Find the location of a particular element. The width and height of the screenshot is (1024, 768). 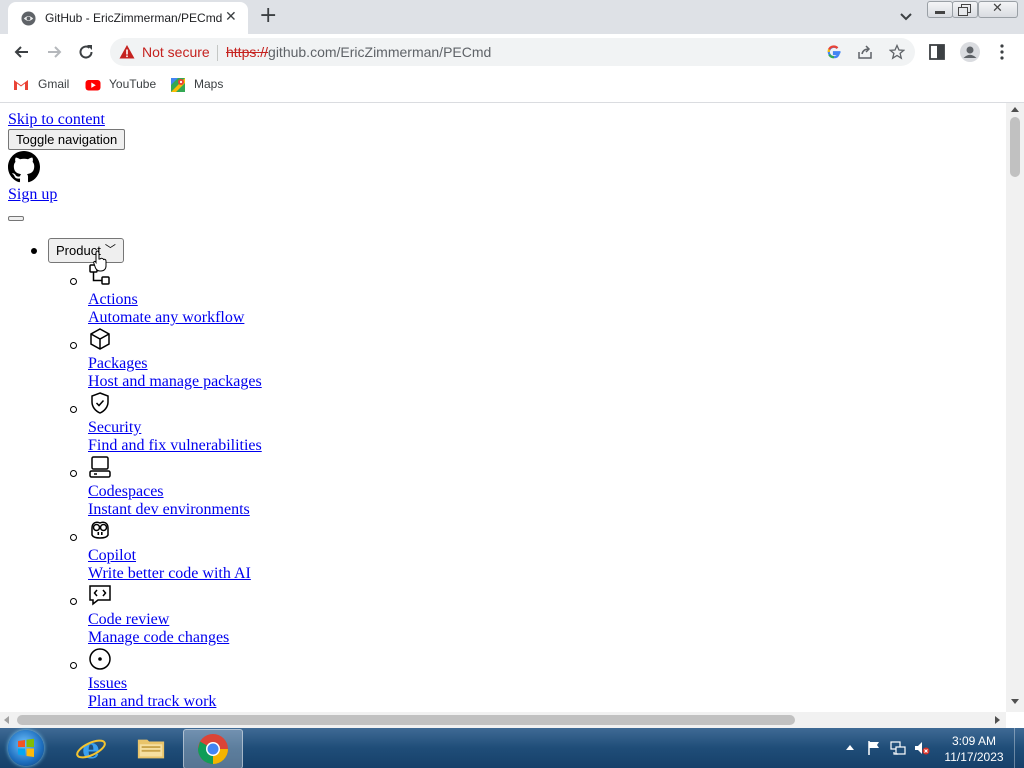

back-arrow-icon is located at coordinates (22, 52).